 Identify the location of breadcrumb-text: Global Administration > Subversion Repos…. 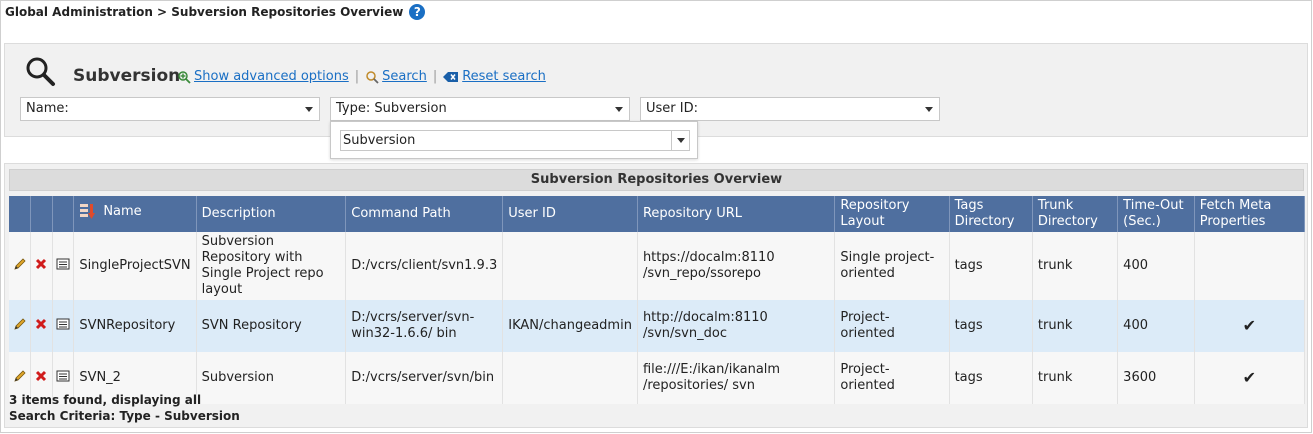
(204, 12).